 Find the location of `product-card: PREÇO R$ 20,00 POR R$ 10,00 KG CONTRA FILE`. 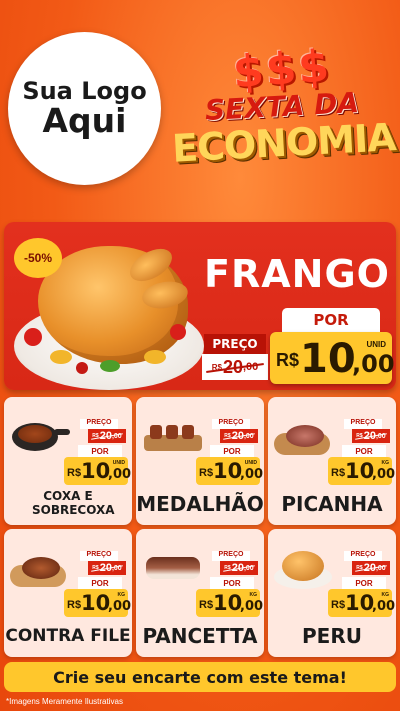

product-card: PREÇO R$ 20,00 POR R$ 10,00 KG CONTRA FILE is located at coordinates (68, 593).